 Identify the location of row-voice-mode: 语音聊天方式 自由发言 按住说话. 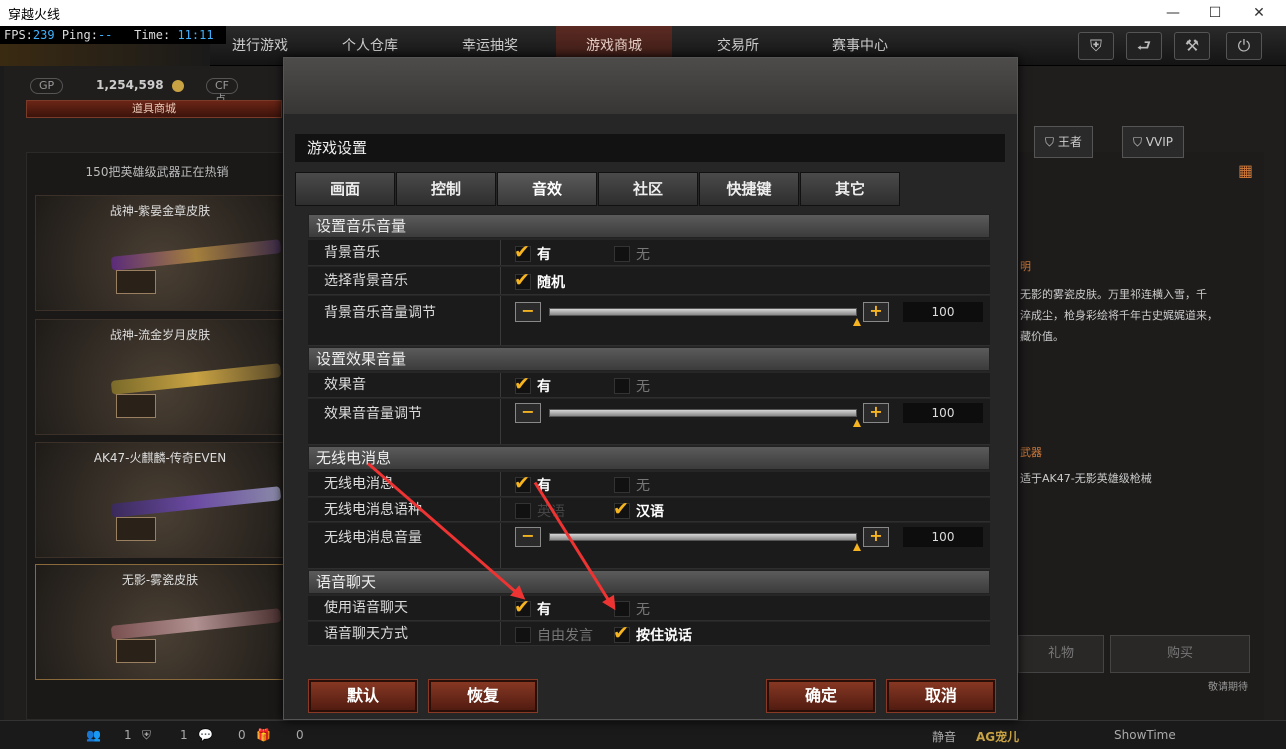
(649, 634).